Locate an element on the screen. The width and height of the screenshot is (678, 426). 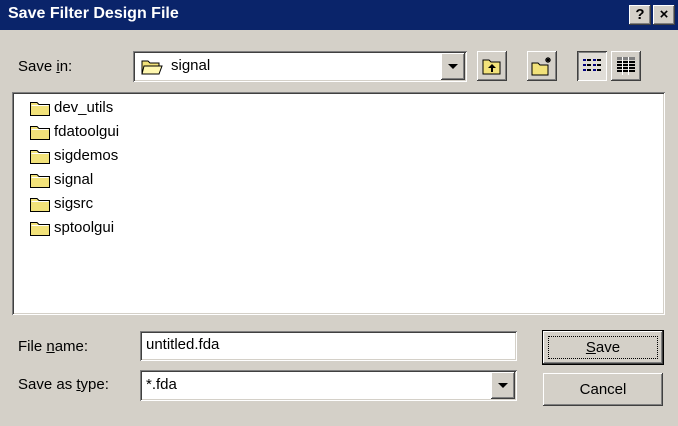
save-as-type-dropdown-arrow is located at coordinates (503, 385).